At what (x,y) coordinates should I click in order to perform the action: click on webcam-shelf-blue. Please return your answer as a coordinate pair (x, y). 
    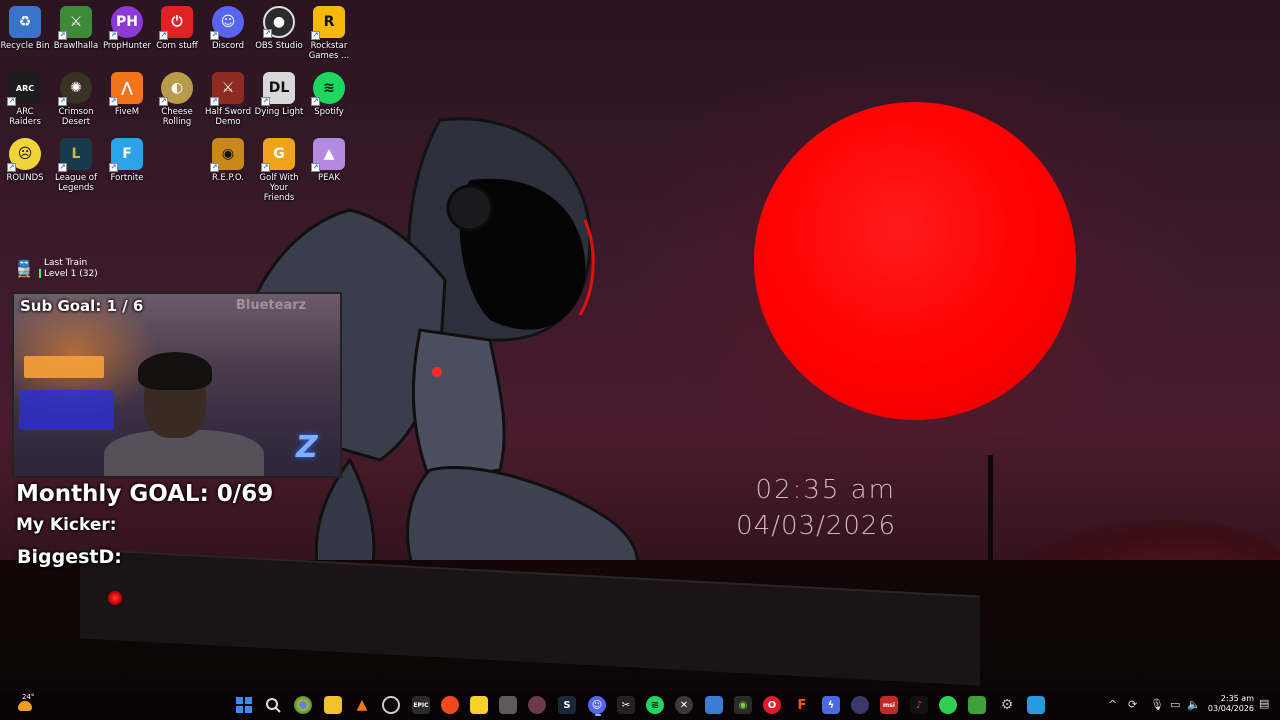
    Looking at the image, I should click on (66, 410).